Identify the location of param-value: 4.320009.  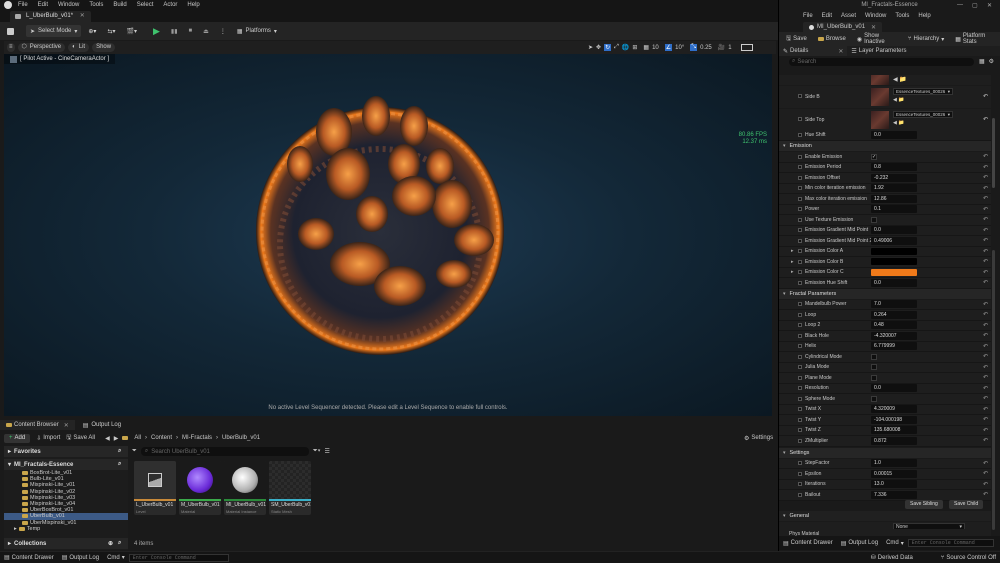
(894, 409).